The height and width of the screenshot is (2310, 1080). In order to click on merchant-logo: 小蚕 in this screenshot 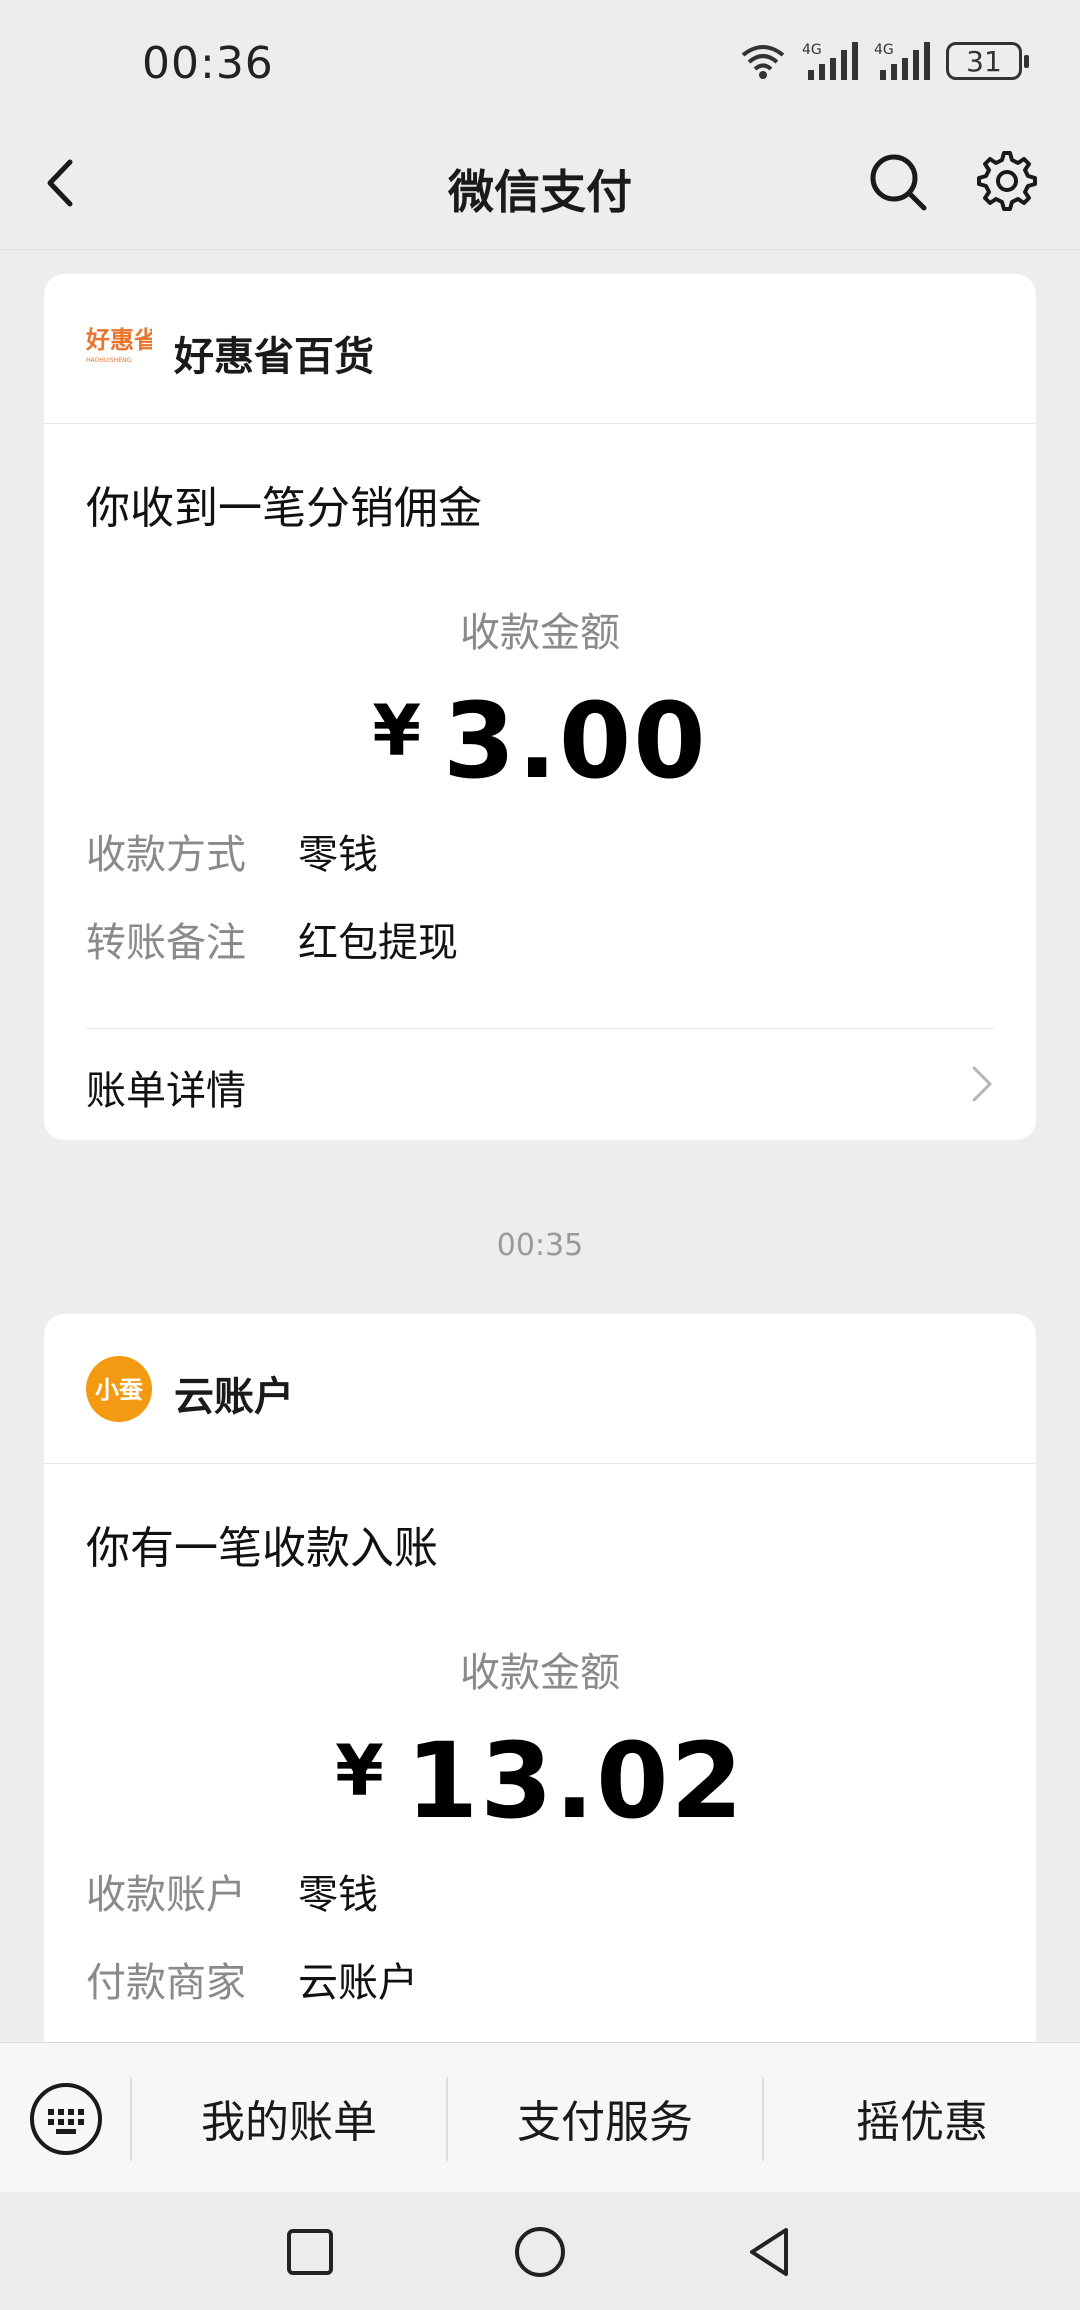, I will do `click(119, 1389)`.